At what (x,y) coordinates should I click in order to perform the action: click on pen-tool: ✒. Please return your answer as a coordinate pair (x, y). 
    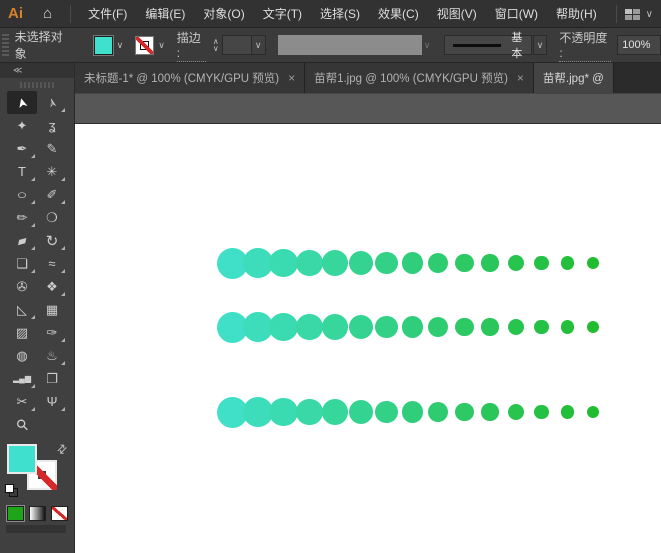
    Looking at the image, I should click on (22, 148).